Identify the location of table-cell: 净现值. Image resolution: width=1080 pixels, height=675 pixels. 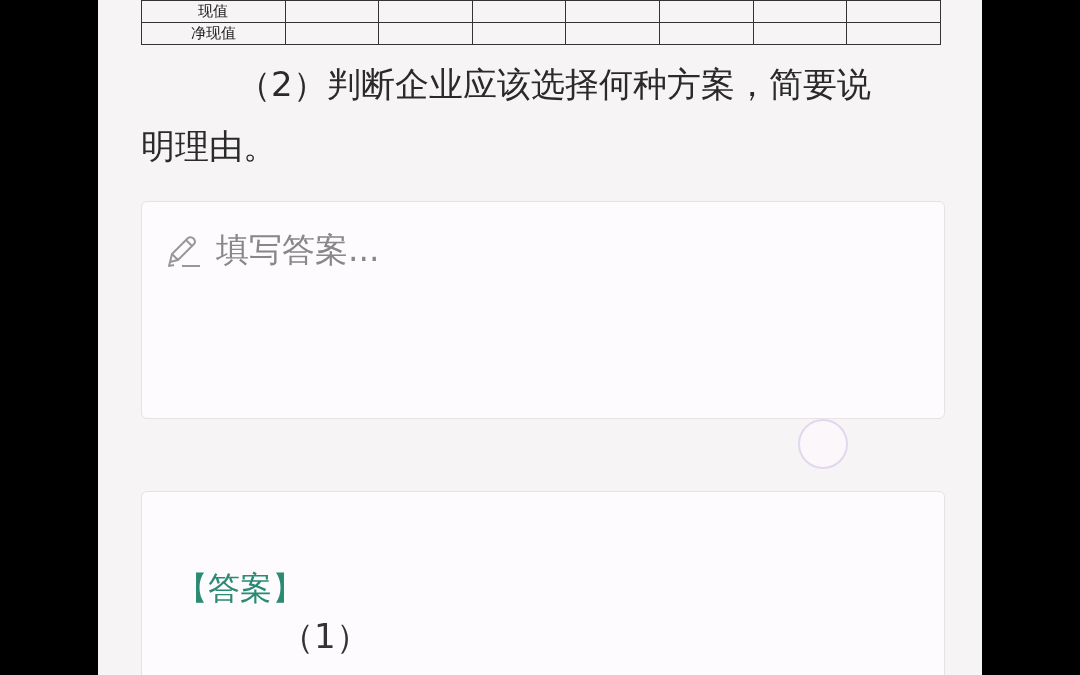
(213, 33).